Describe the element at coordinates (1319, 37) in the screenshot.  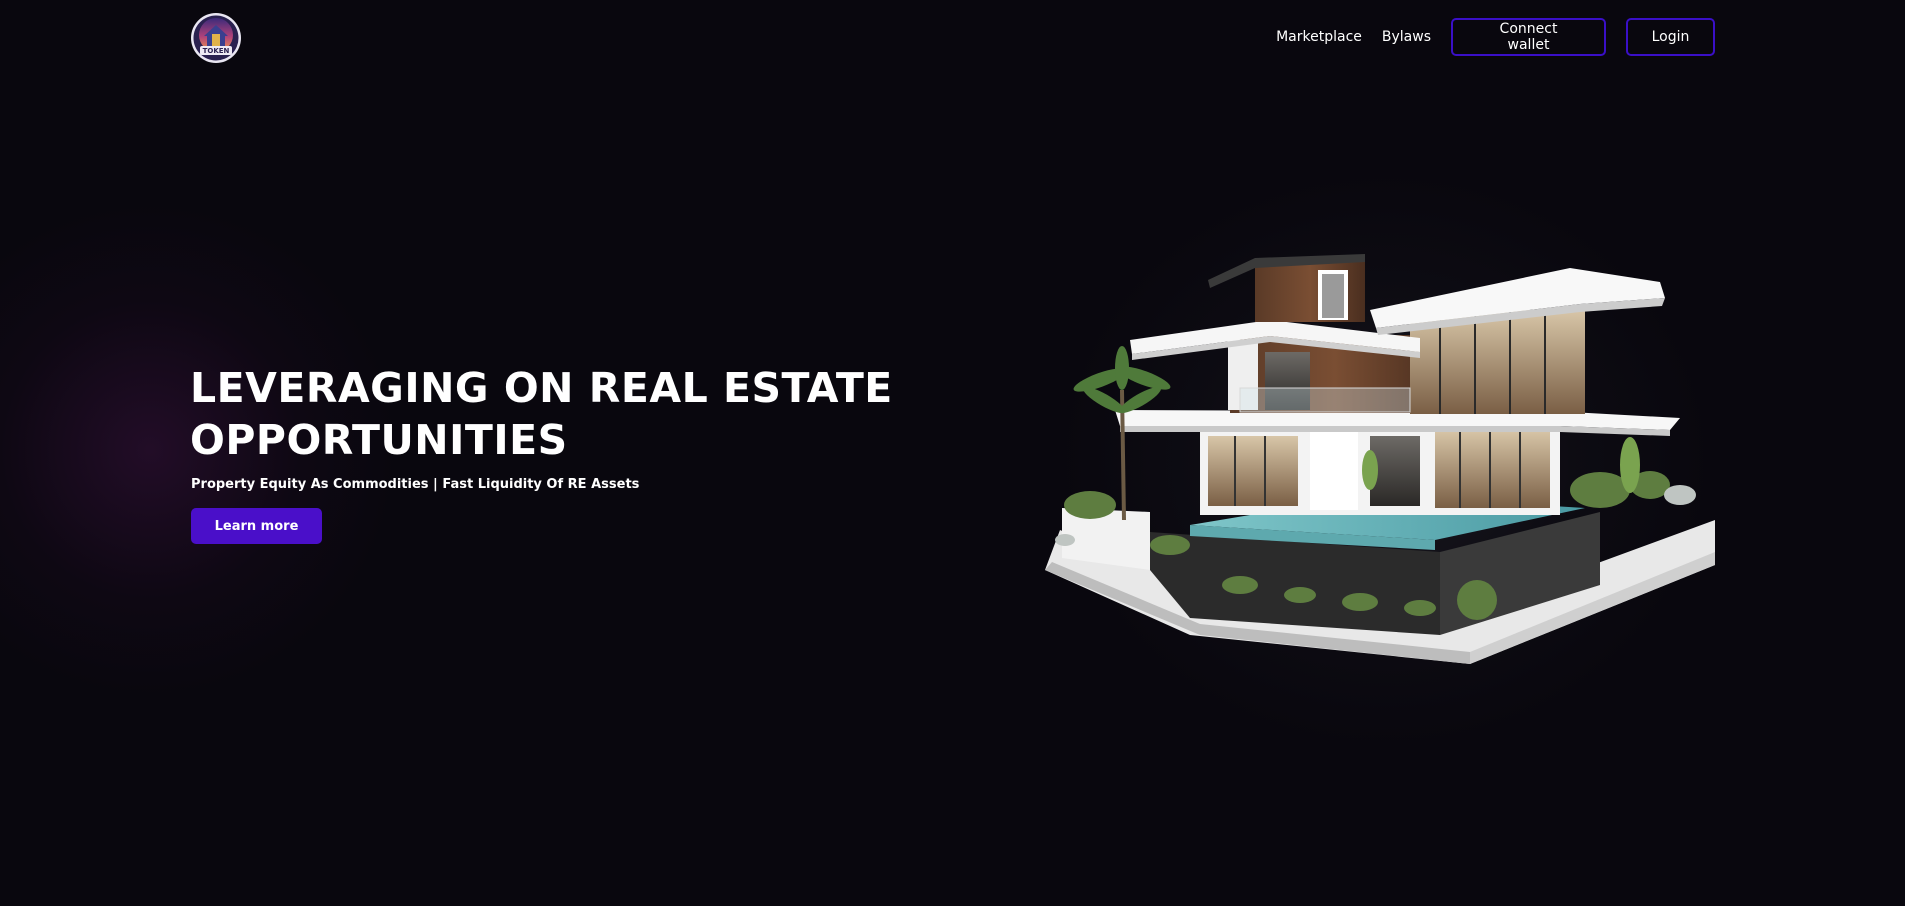
I see `nav-link-marketplace: Marketplace` at that location.